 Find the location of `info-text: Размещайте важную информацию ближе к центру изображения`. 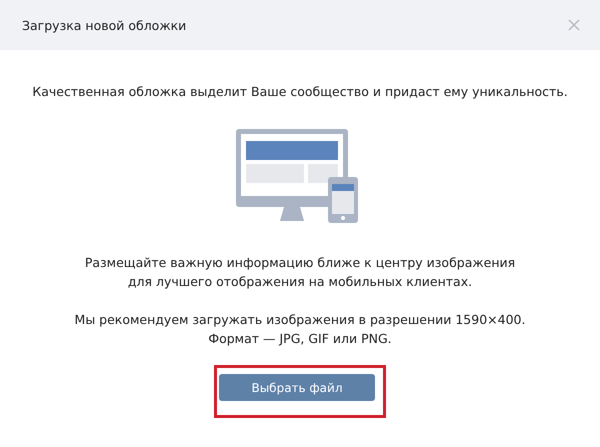

info-text: Размещайте важную информацию ближе к центру изображения is located at coordinates (300, 263).